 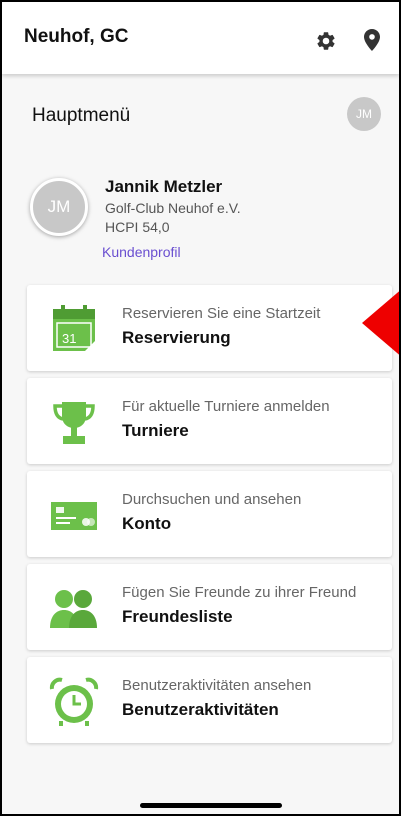 What do you see at coordinates (164, 186) in the screenshot?
I see `profile-name: Jannik Metzler` at bounding box center [164, 186].